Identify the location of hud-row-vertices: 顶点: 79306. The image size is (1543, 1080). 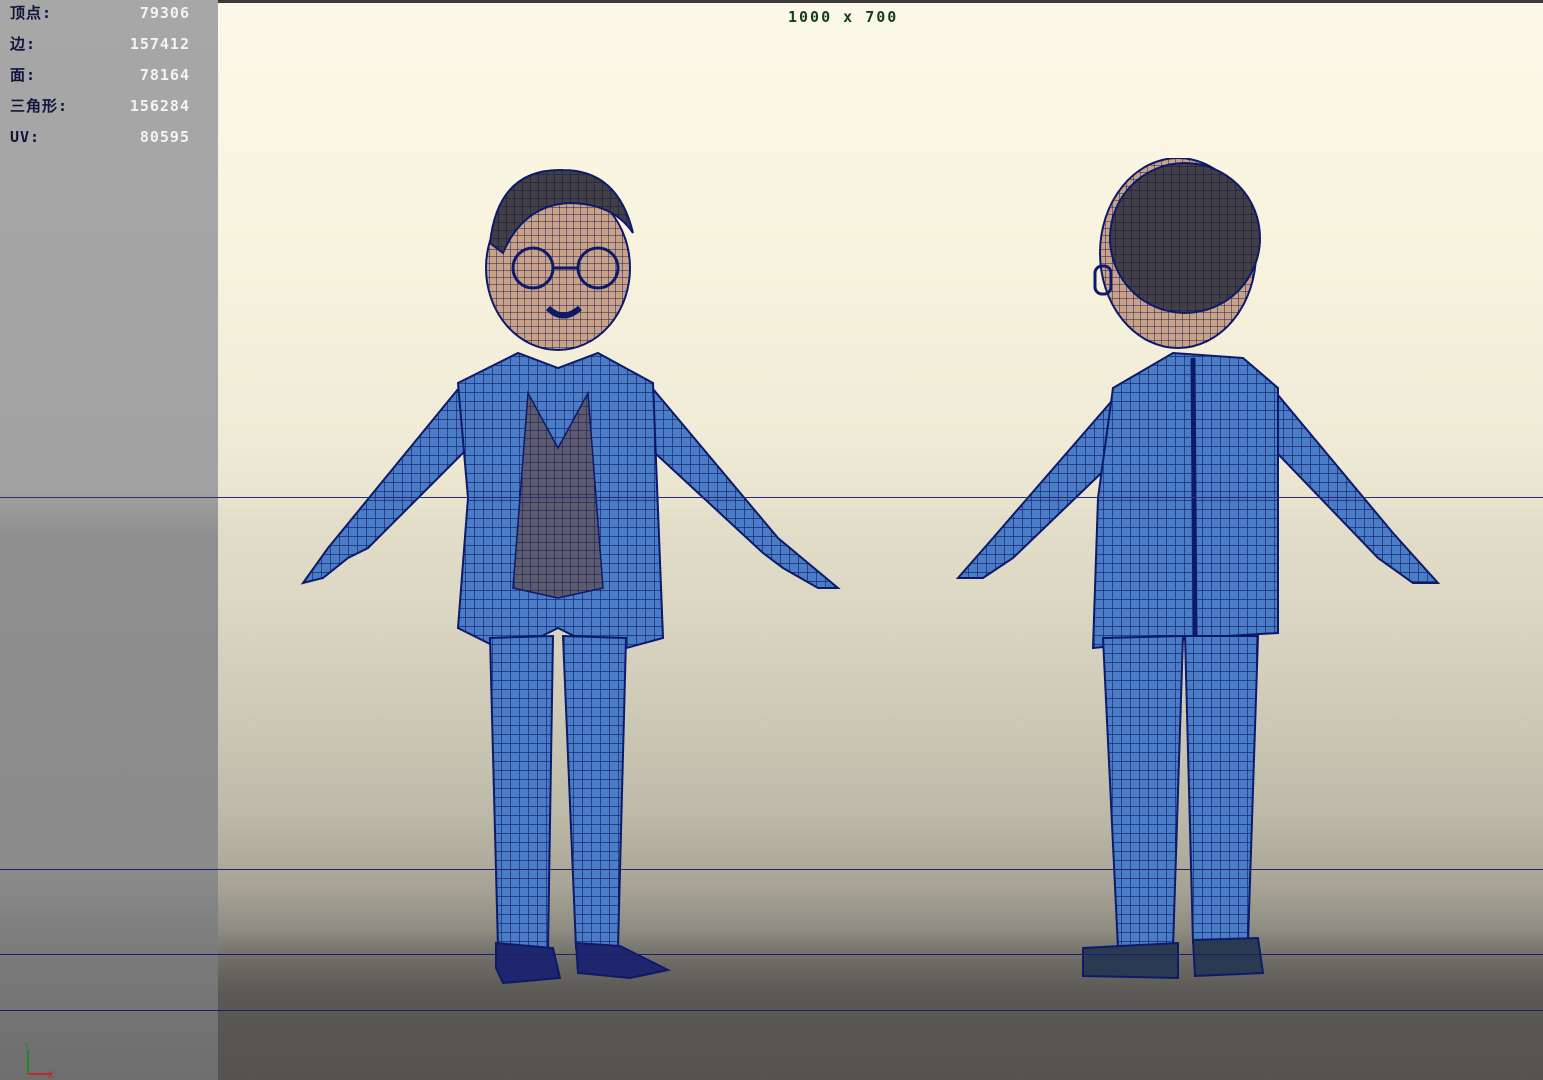
(100, 17).